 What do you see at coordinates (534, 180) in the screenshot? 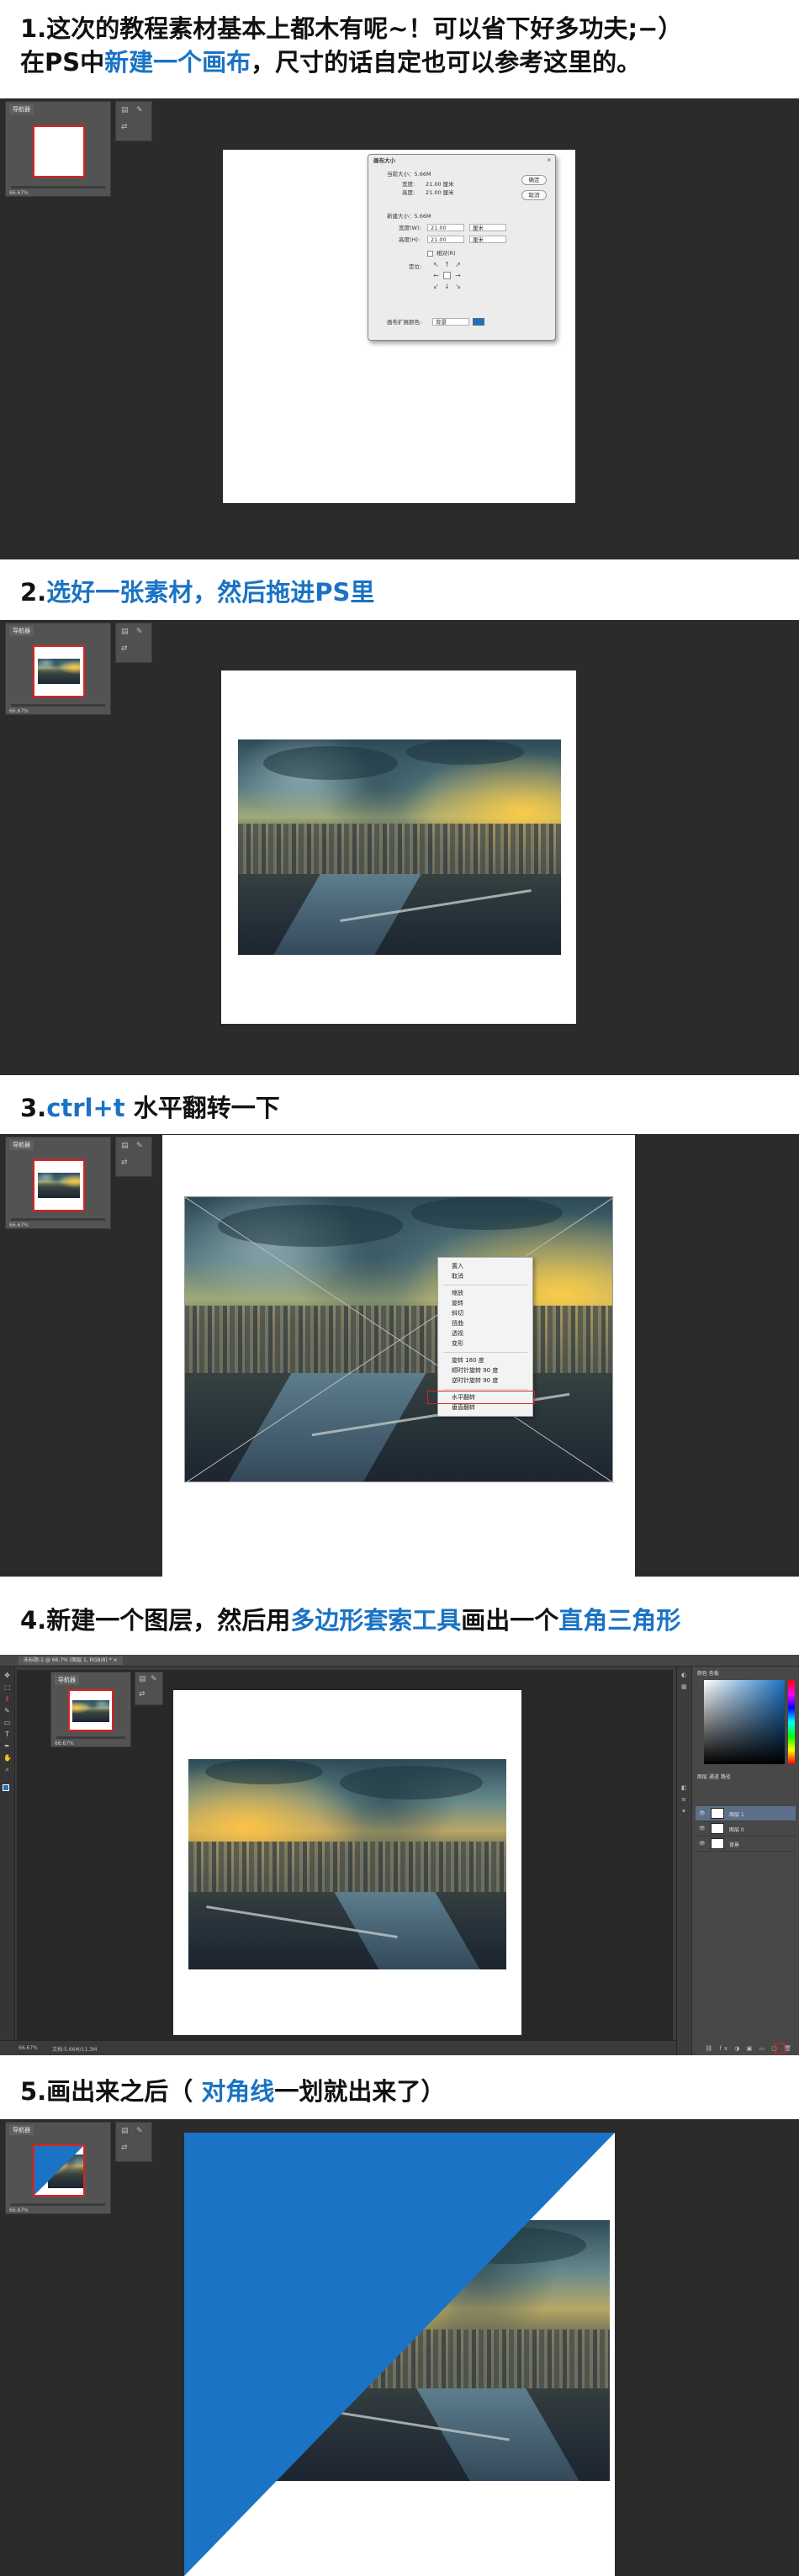
I see `ok-button: 确定` at bounding box center [534, 180].